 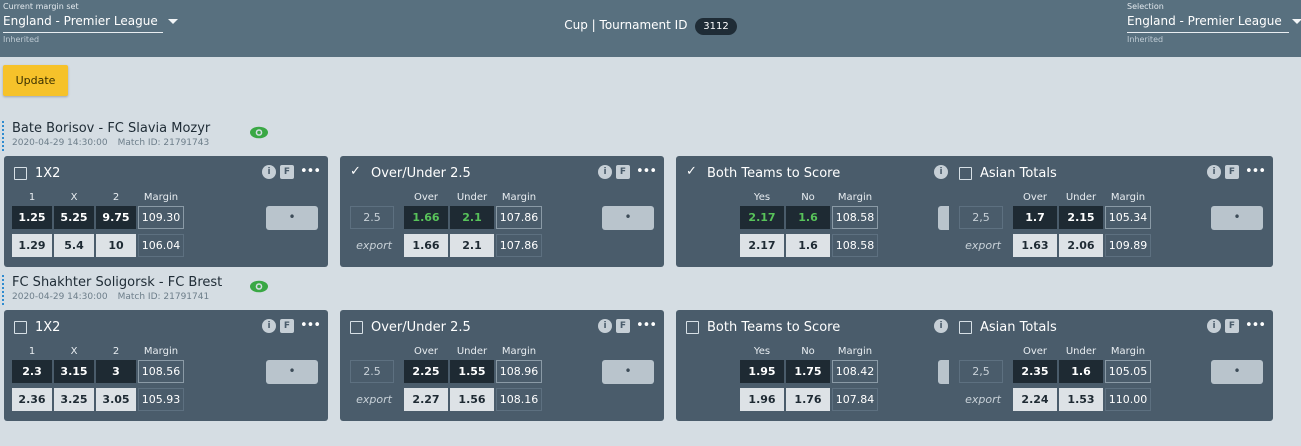 What do you see at coordinates (163, 297) in the screenshot?
I see `match-id: Match ID: 21791741` at bounding box center [163, 297].